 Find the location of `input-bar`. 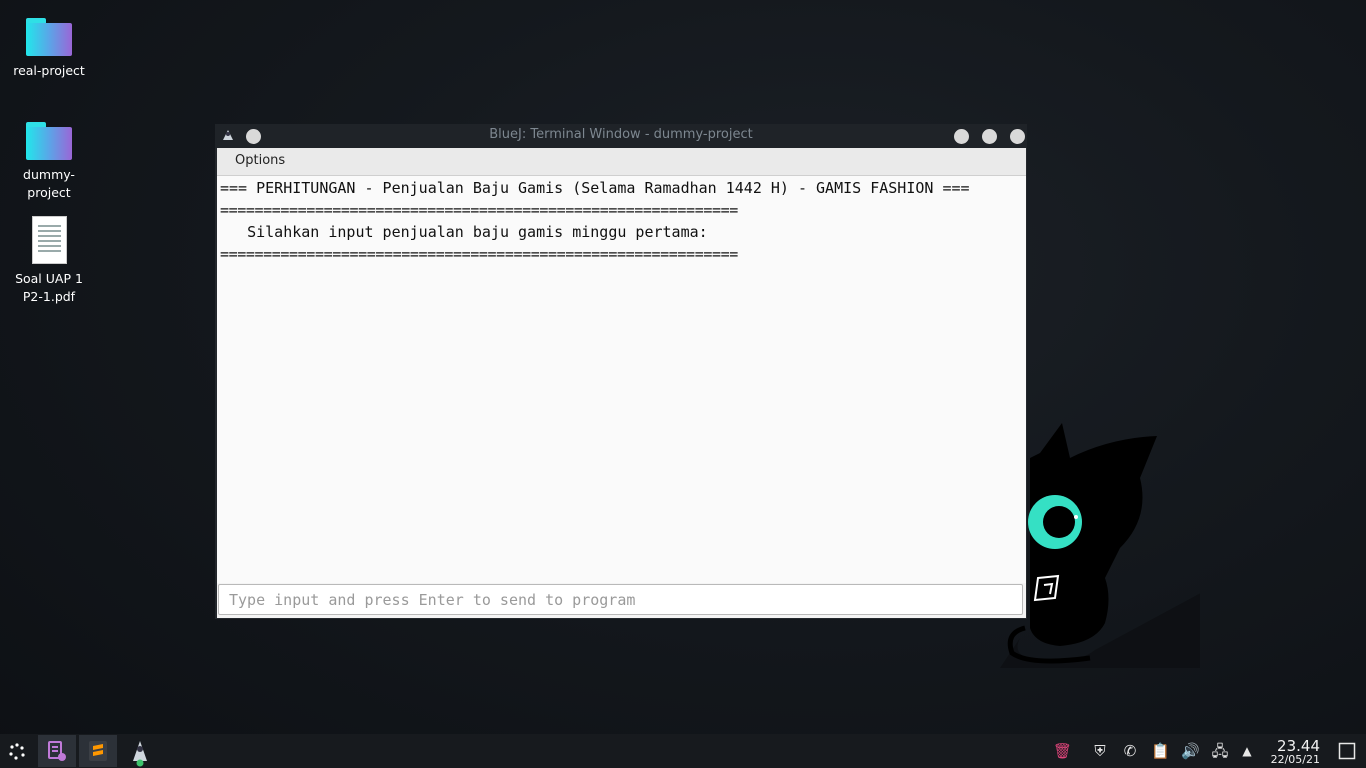

input-bar is located at coordinates (621, 600).